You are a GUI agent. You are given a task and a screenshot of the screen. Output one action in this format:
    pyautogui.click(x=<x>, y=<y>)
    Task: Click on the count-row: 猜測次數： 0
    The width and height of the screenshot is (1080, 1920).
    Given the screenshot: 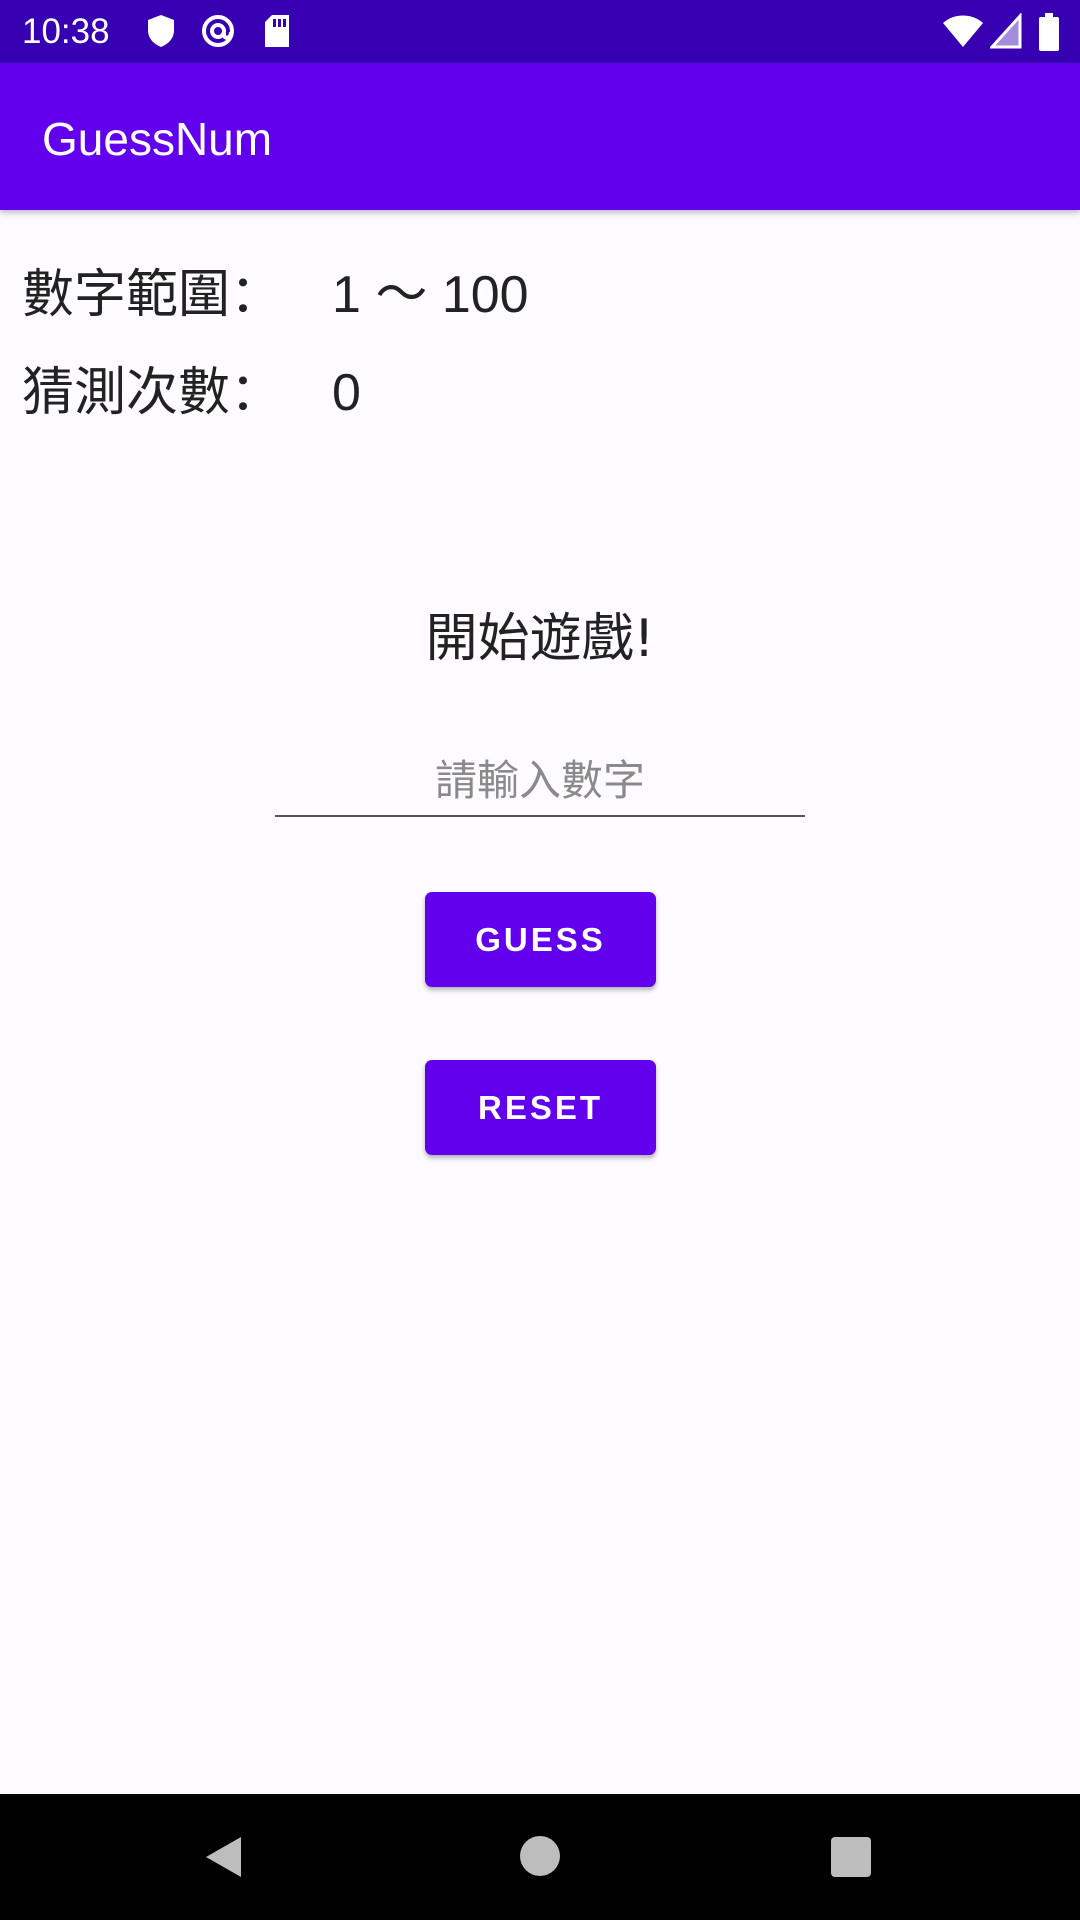 What is the action you would take?
    pyautogui.click(x=191, y=393)
    